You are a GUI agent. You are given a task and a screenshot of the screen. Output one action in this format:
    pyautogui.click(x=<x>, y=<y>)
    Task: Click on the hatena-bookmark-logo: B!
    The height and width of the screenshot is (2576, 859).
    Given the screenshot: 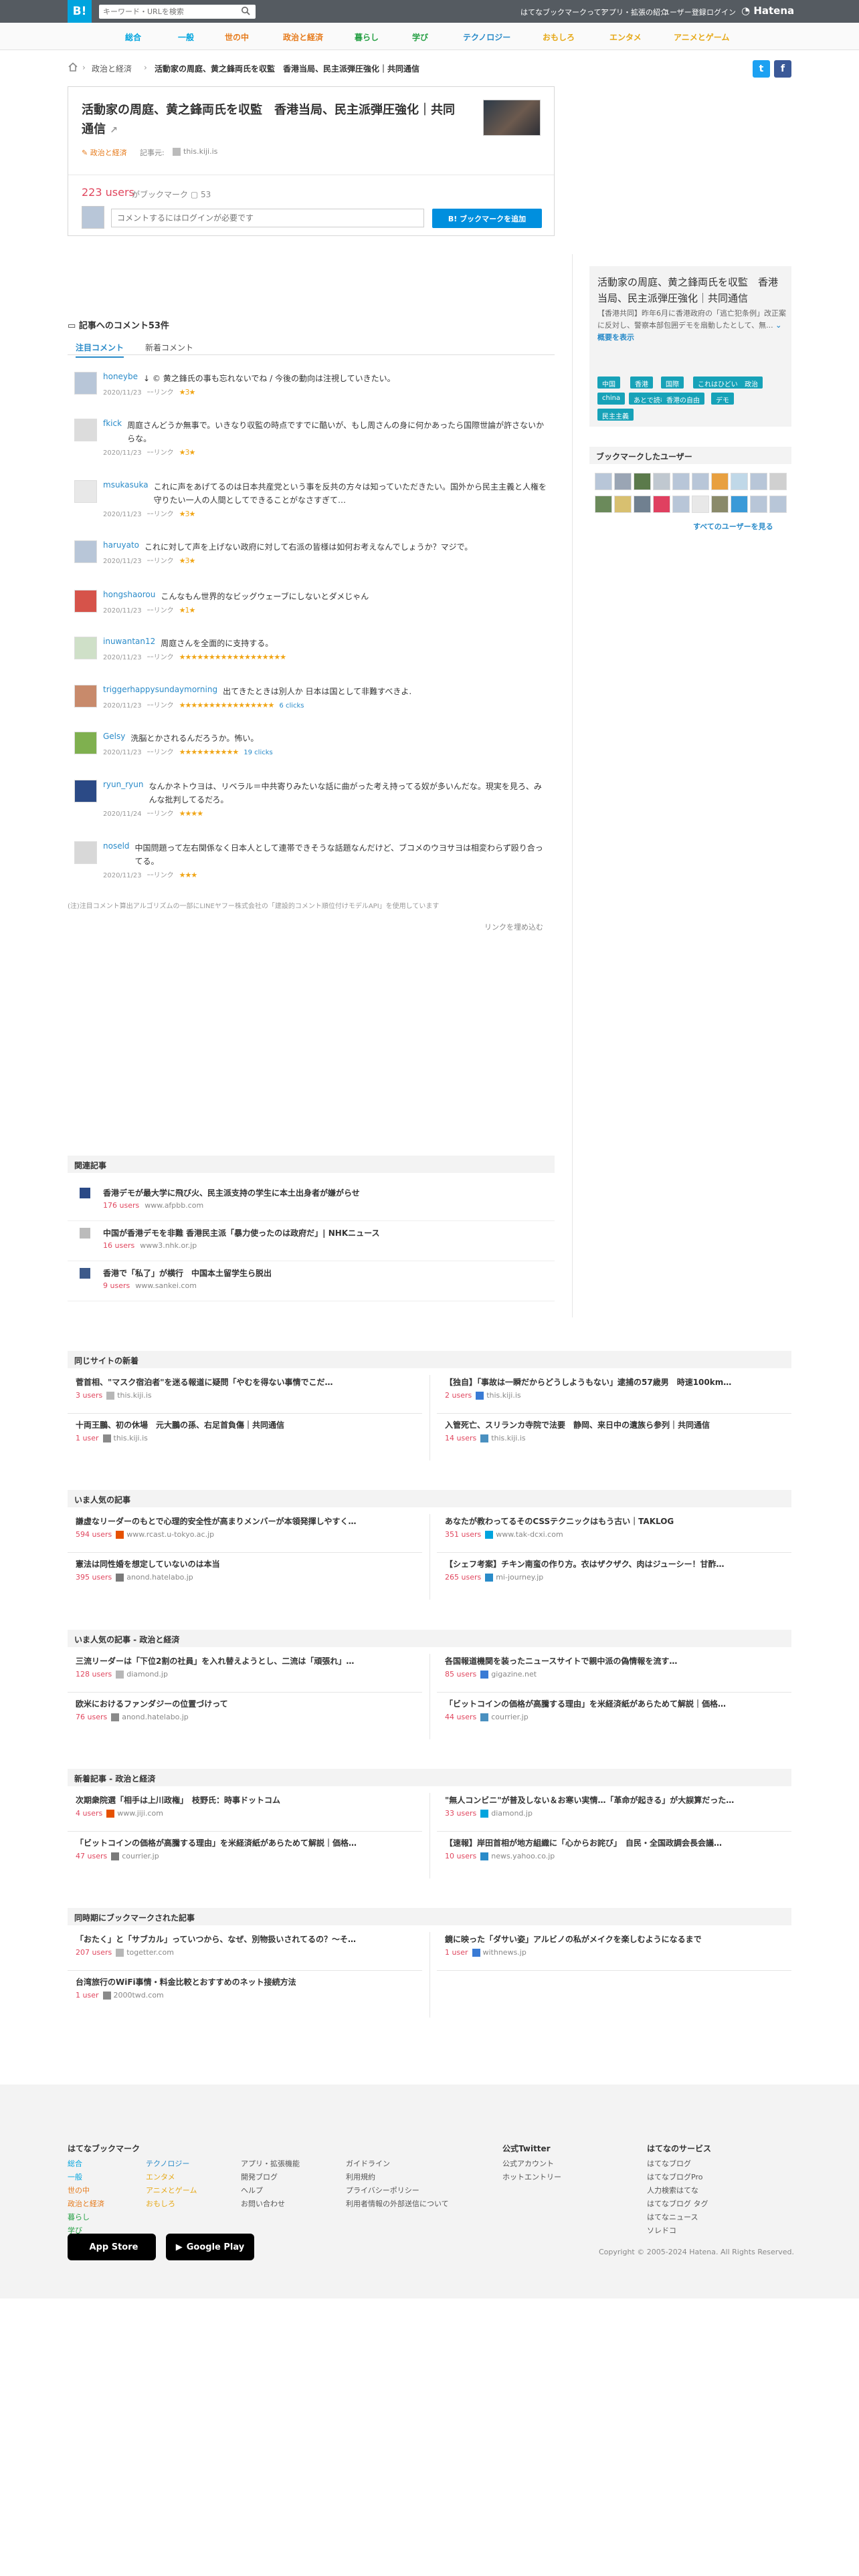 What is the action you would take?
    pyautogui.click(x=80, y=12)
    